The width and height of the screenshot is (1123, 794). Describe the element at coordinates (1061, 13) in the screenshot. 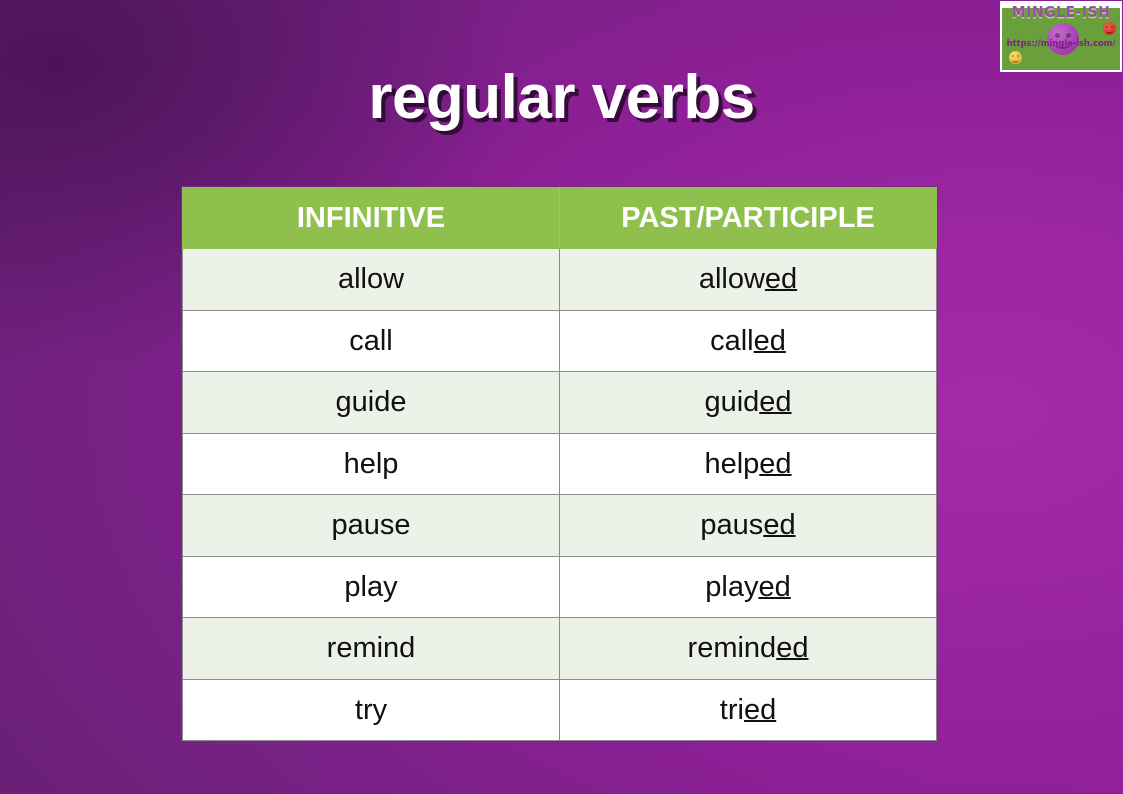

I see `logo-wordmark: MINGLE-ISH` at that location.